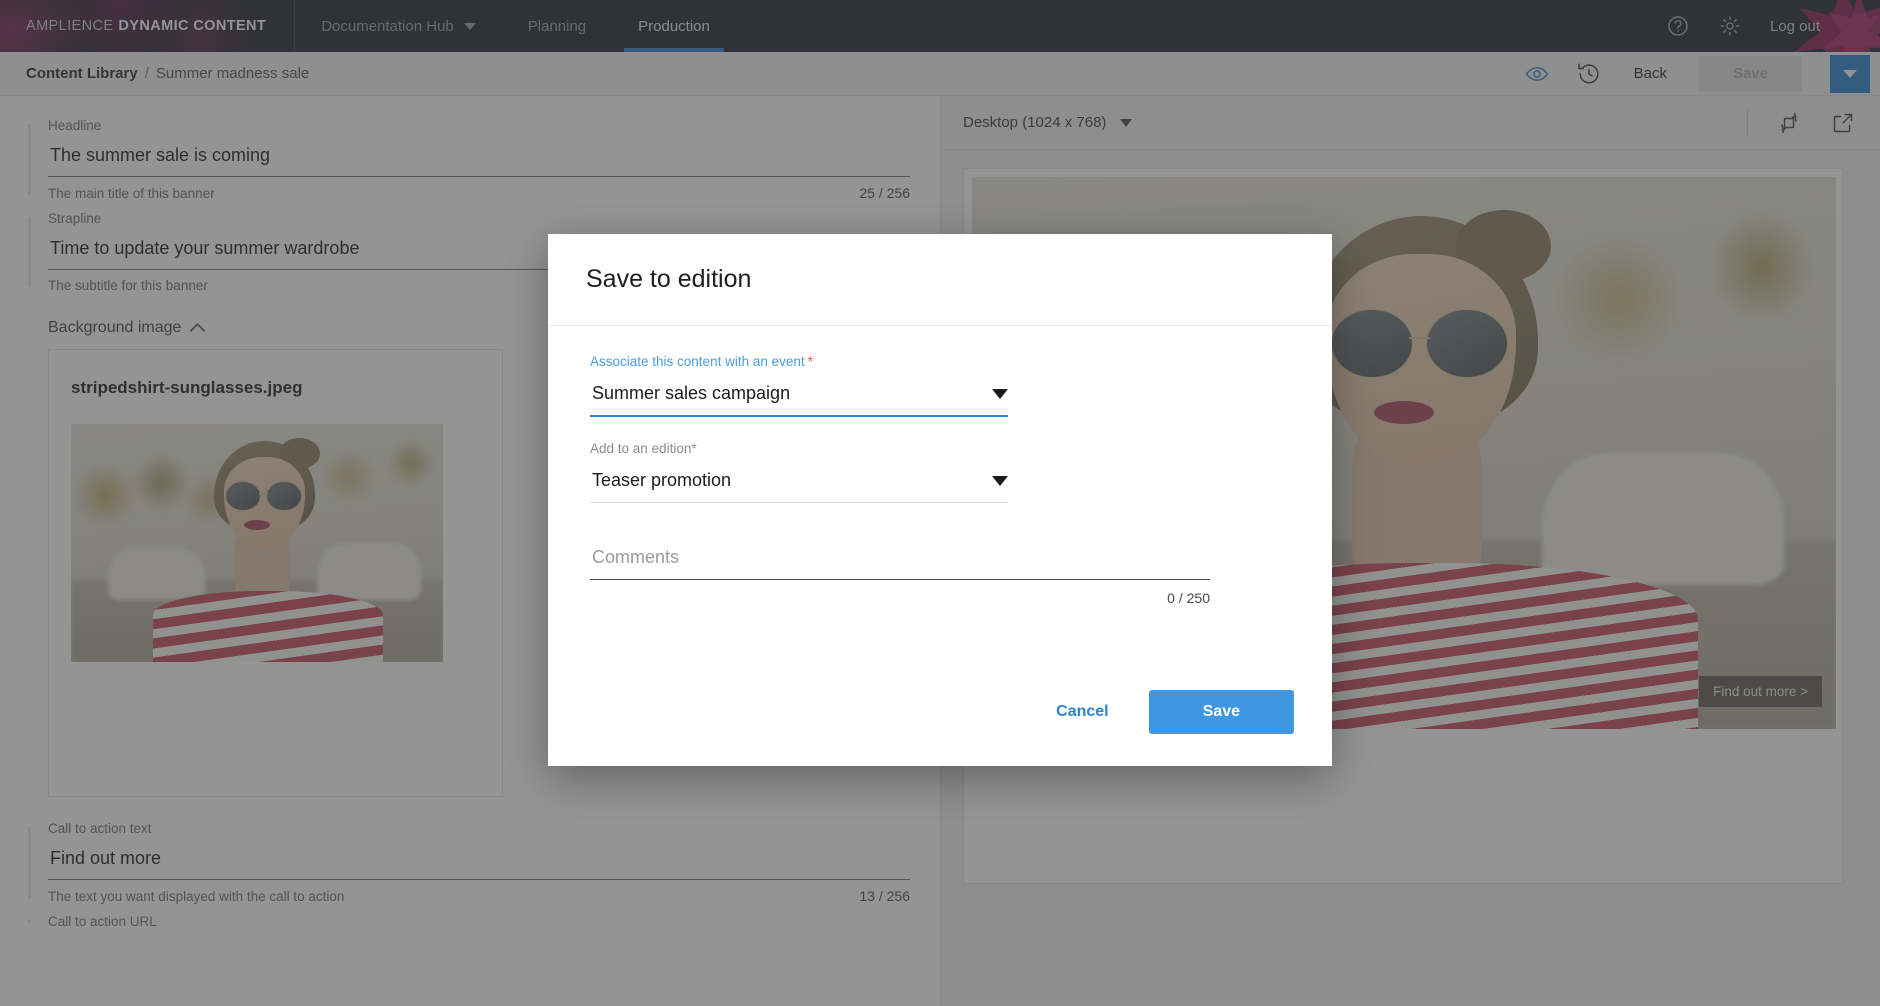  What do you see at coordinates (1082, 712) in the screenshot?
I see `cancel-button: Cancel` at bounding box center [1082, 712].